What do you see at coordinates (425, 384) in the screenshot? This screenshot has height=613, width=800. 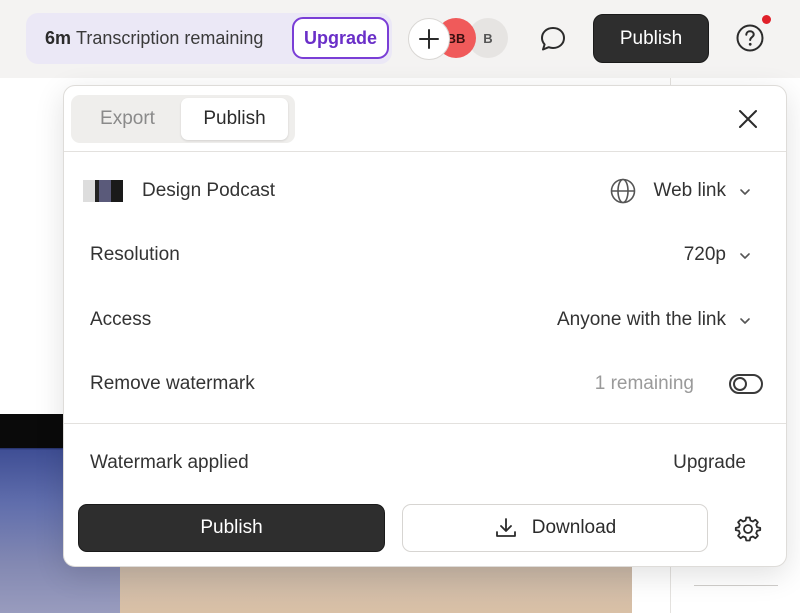 I see `remove-watermark-row: Remove watermark 1 remaining` at bounding box center [425, 384].